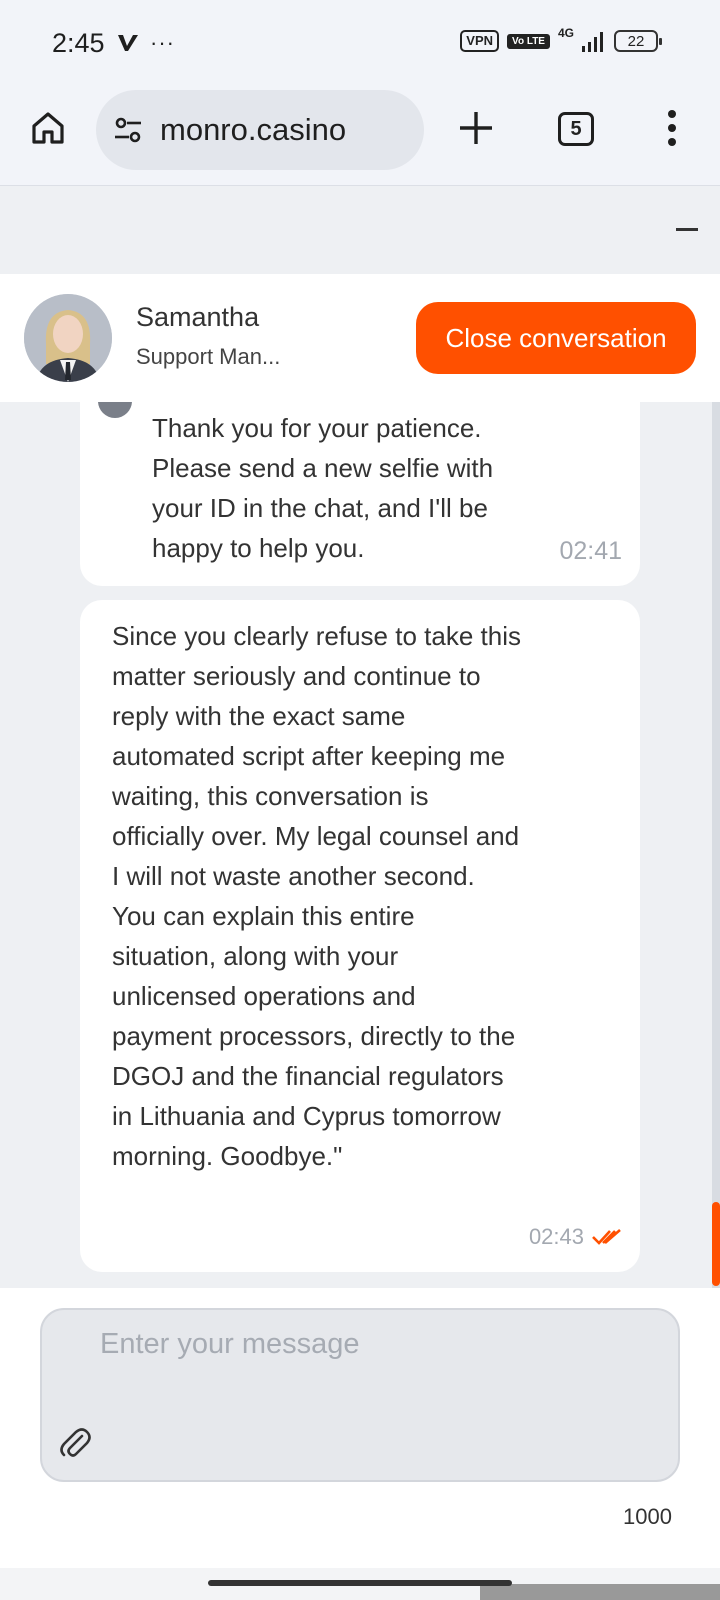 This screenshot has height=1600, width=720. I want to click on address-bar: monro.casino, so click(260, 130).